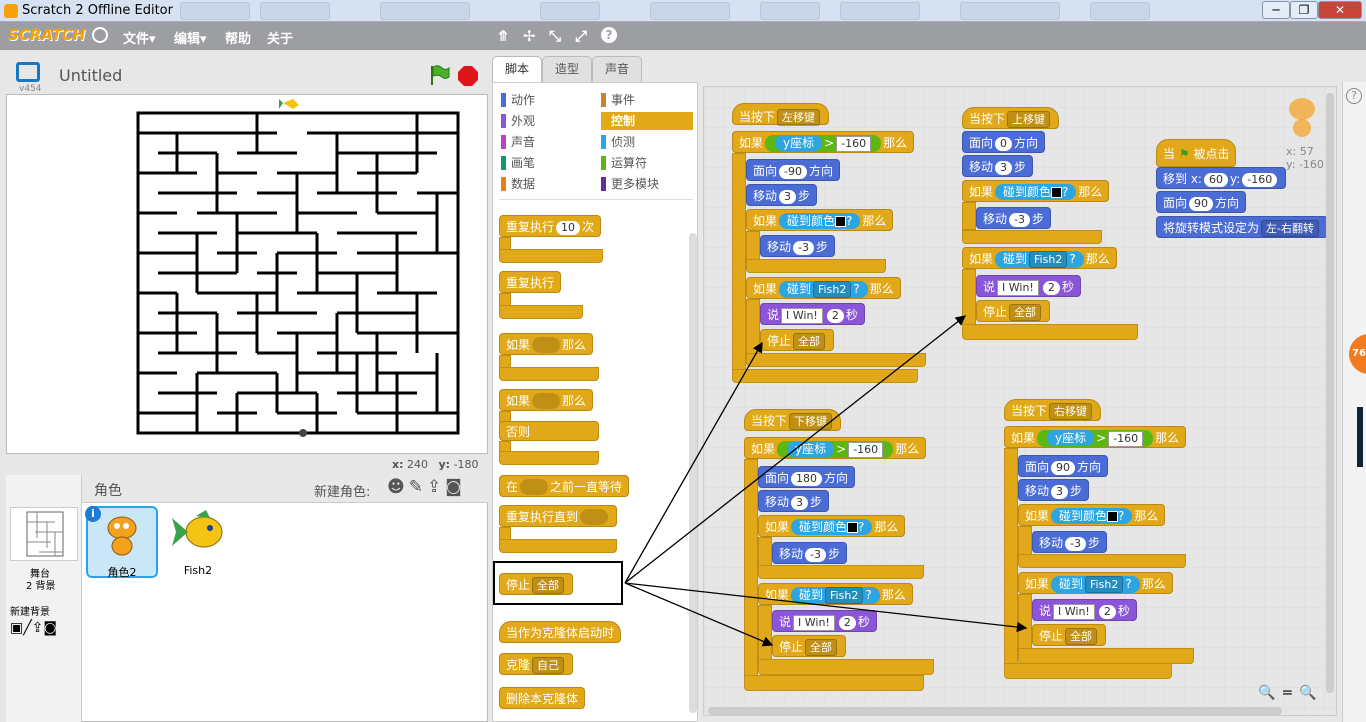 This screenshot has height=722, width=1366. Describe the element at coordinates (647, 163) in the screenshot. I see `category-operators: 运算符` at that location.